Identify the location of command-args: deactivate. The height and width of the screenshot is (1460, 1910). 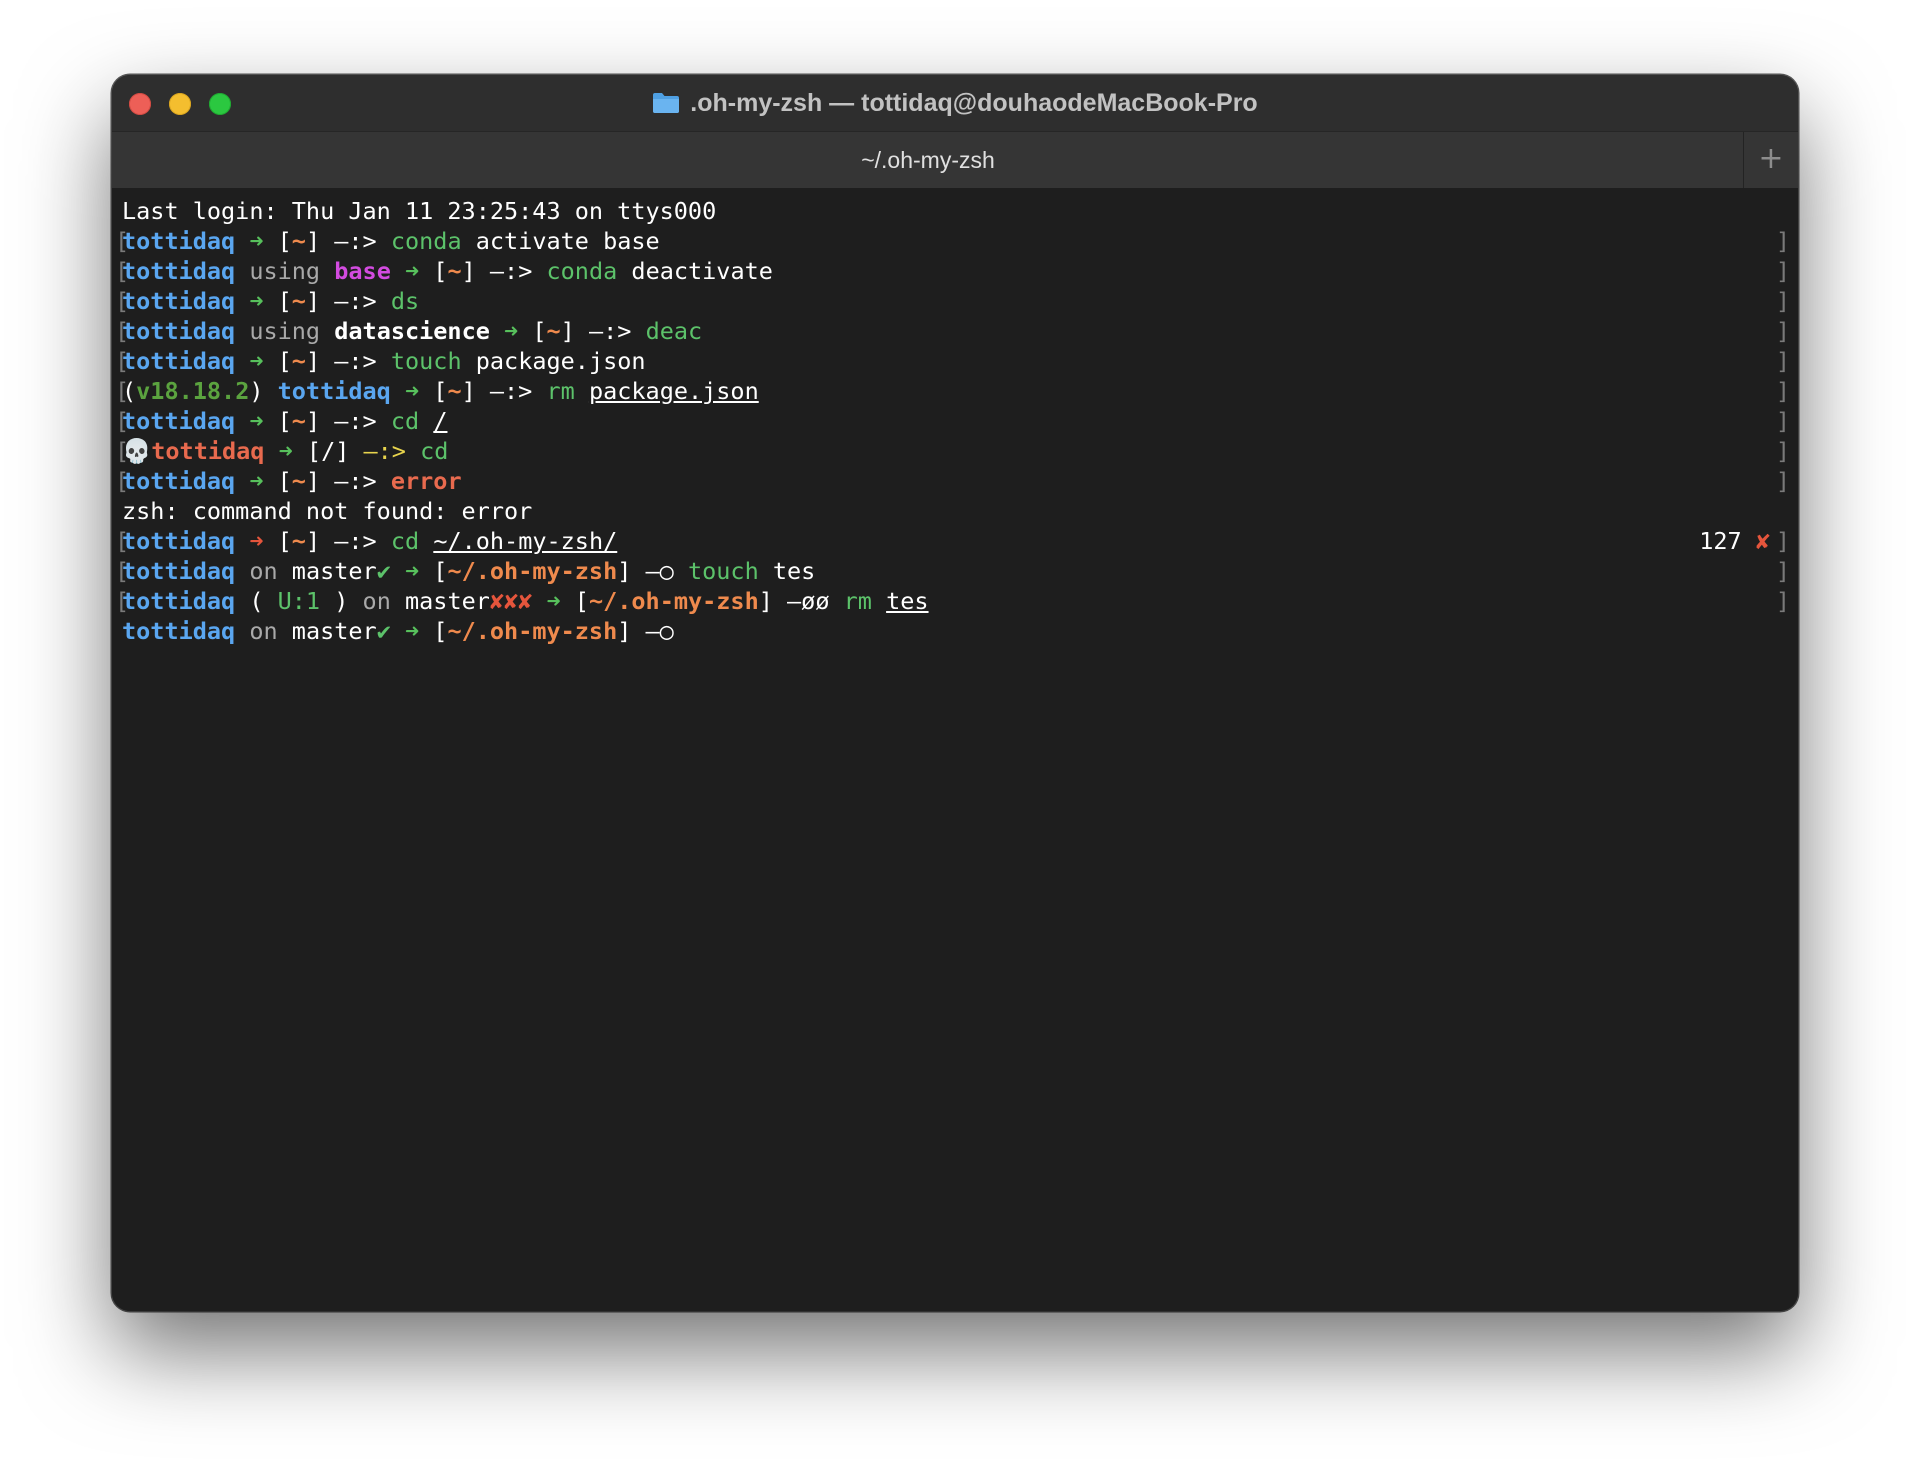
(702, 271).